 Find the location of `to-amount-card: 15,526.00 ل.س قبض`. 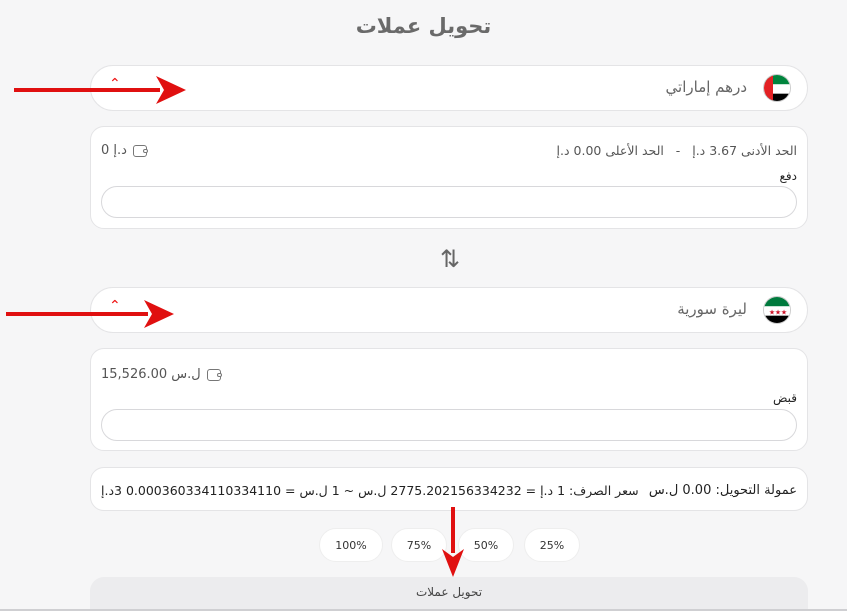

to-amount-card: 15,526.00 ل.س قبض is located at coordinates (449, 399).